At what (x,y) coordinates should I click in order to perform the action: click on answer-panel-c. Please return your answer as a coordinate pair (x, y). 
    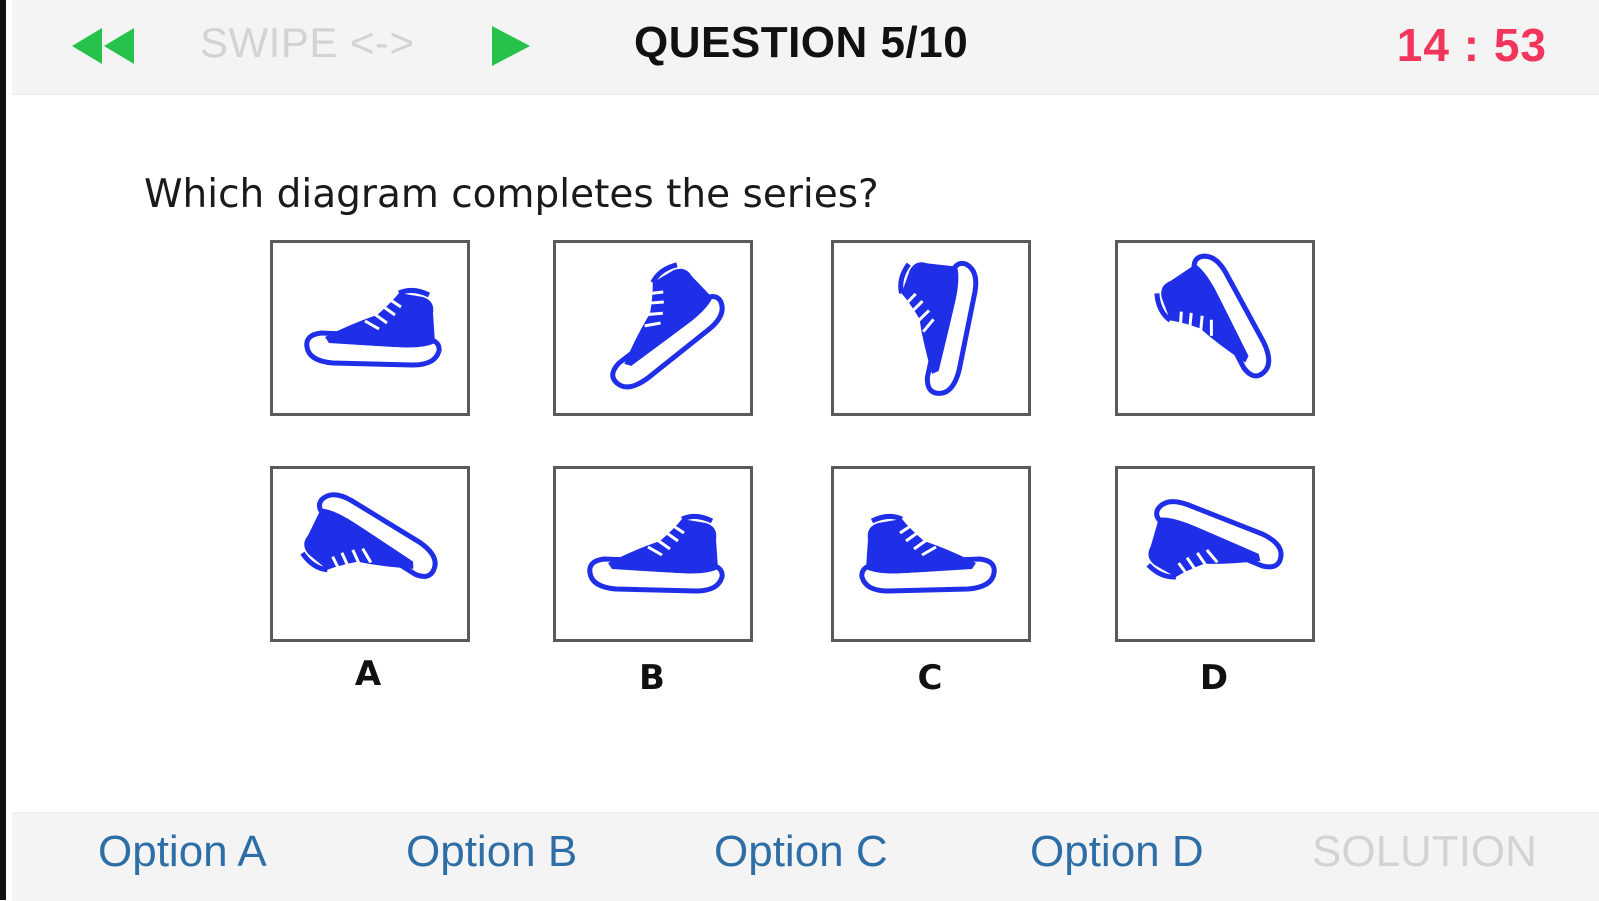
    Looking at the image, I should click on (931, 554).